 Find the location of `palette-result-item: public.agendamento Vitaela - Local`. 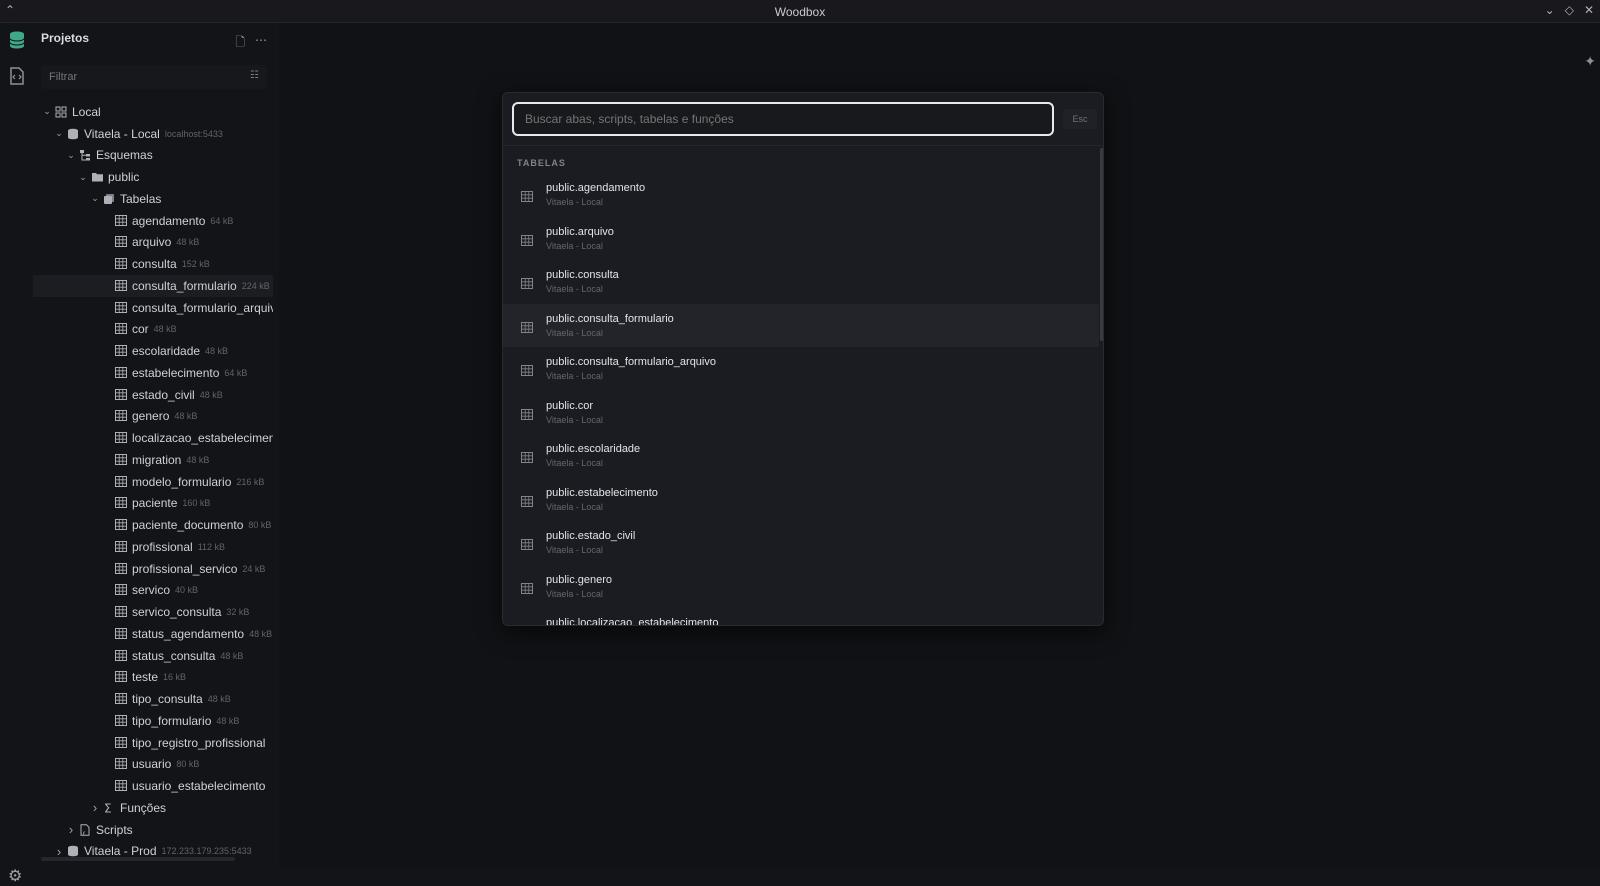

palette-result-item: public.agendamento Vitaela - Local is located at coordinates (801, 195).